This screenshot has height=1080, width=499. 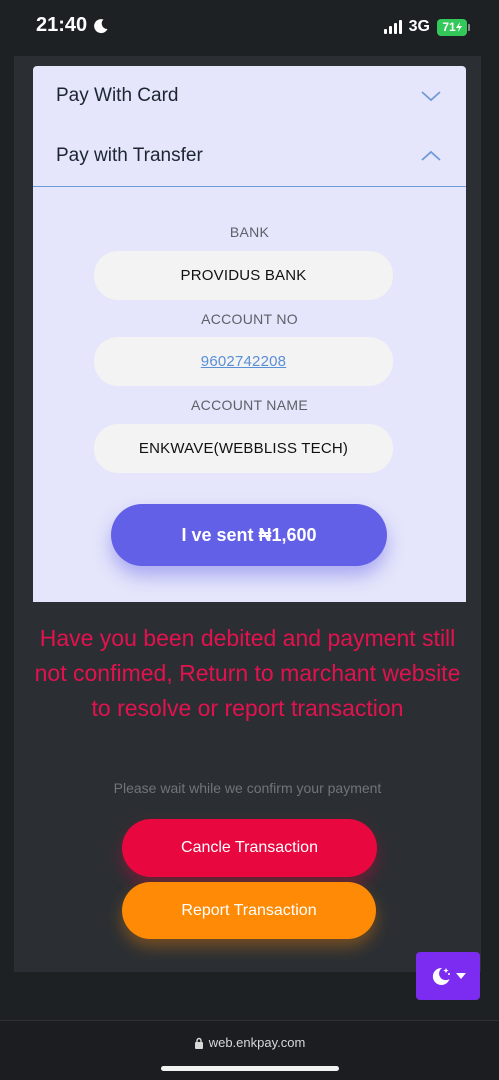 I want to click on browser-address-bar: web.enkpay.com, so click(x=249, y=1050).